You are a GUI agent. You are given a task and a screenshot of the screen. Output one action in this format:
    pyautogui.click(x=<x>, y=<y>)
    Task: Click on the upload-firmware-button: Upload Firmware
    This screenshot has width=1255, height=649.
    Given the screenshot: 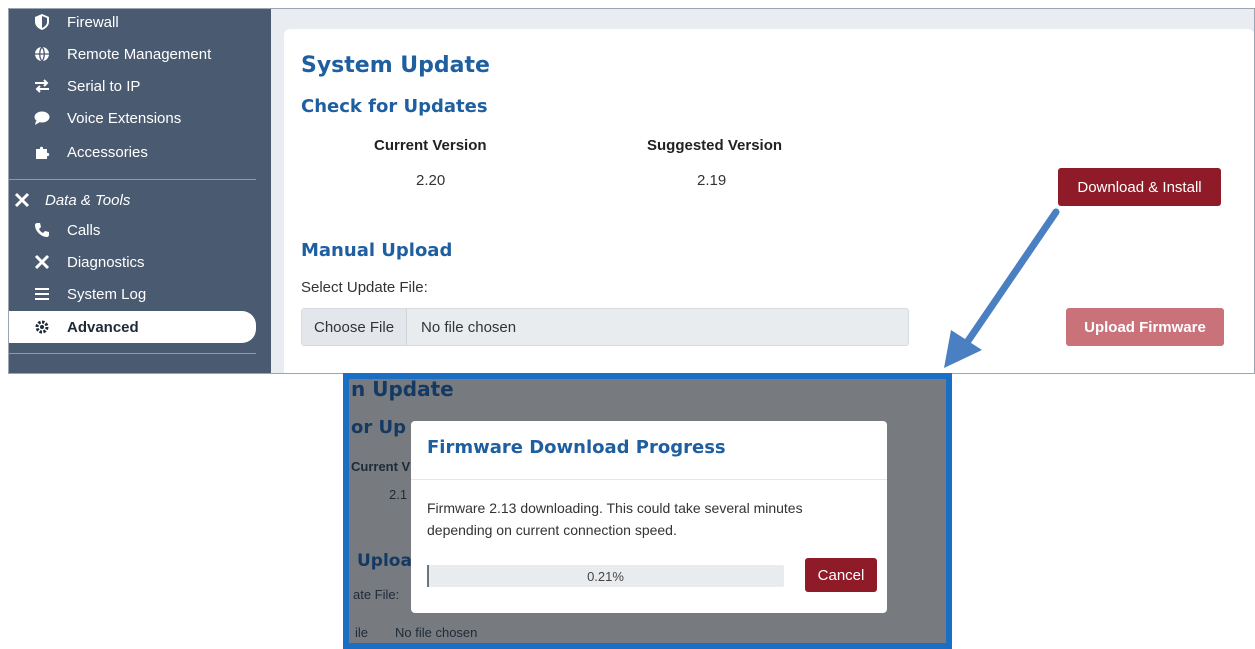 What is the action you would take?
    pyautogui.click(x=1145, y=327)
    